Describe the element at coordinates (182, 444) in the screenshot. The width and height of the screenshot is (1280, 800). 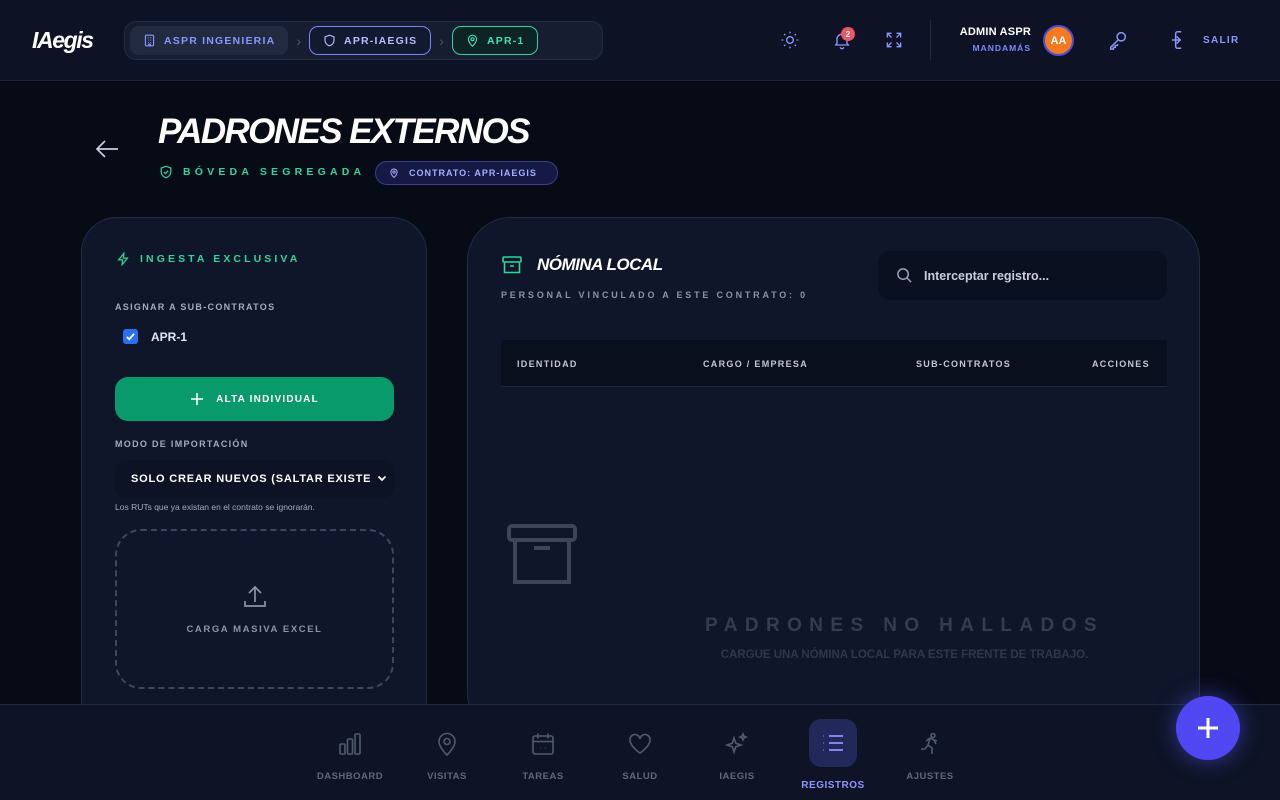
I see `import-mode-label: MODO DE IMPORTACIÓN` at that location.